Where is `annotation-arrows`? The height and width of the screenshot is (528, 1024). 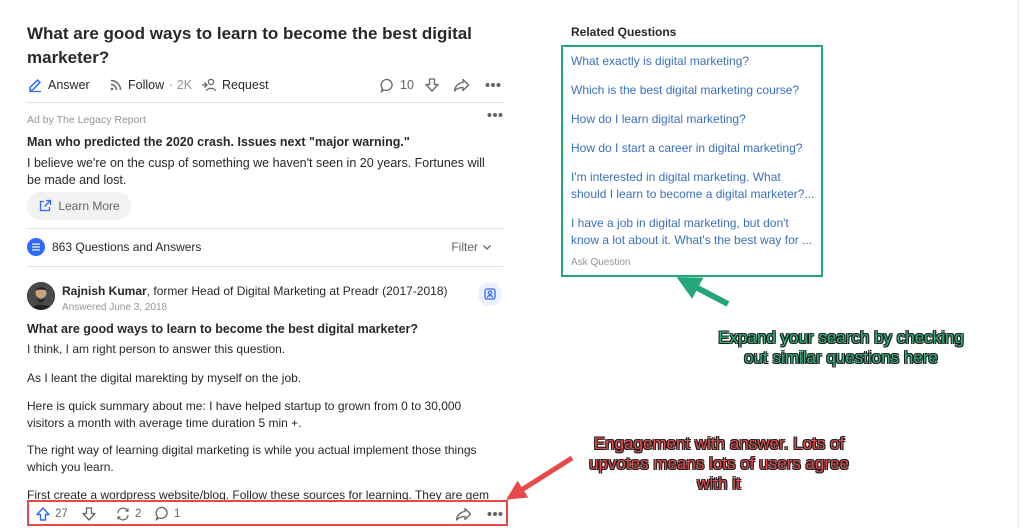 annotation-arrows is located at coordinates (618, 388).